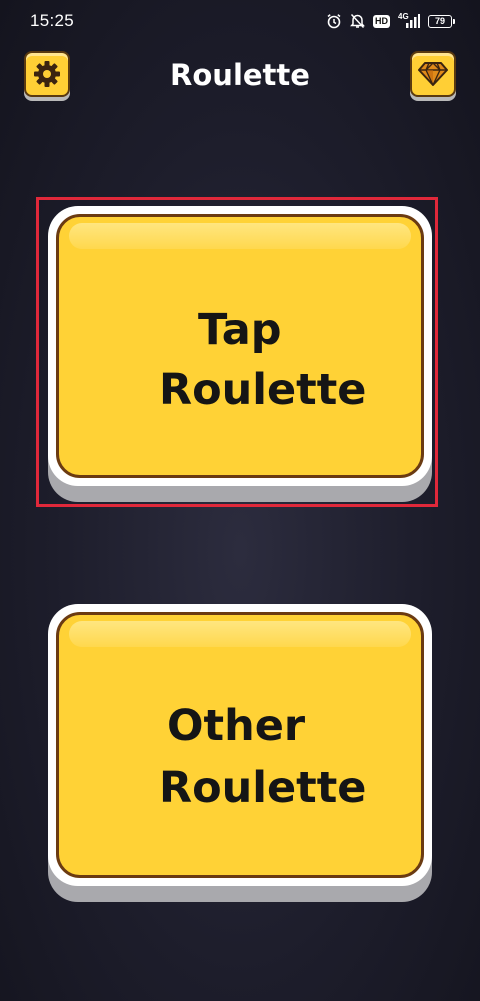 The width and height of the screenshot is (480, 1001). I want to click on signal-4g-icon: 4G, so click(409, 20).